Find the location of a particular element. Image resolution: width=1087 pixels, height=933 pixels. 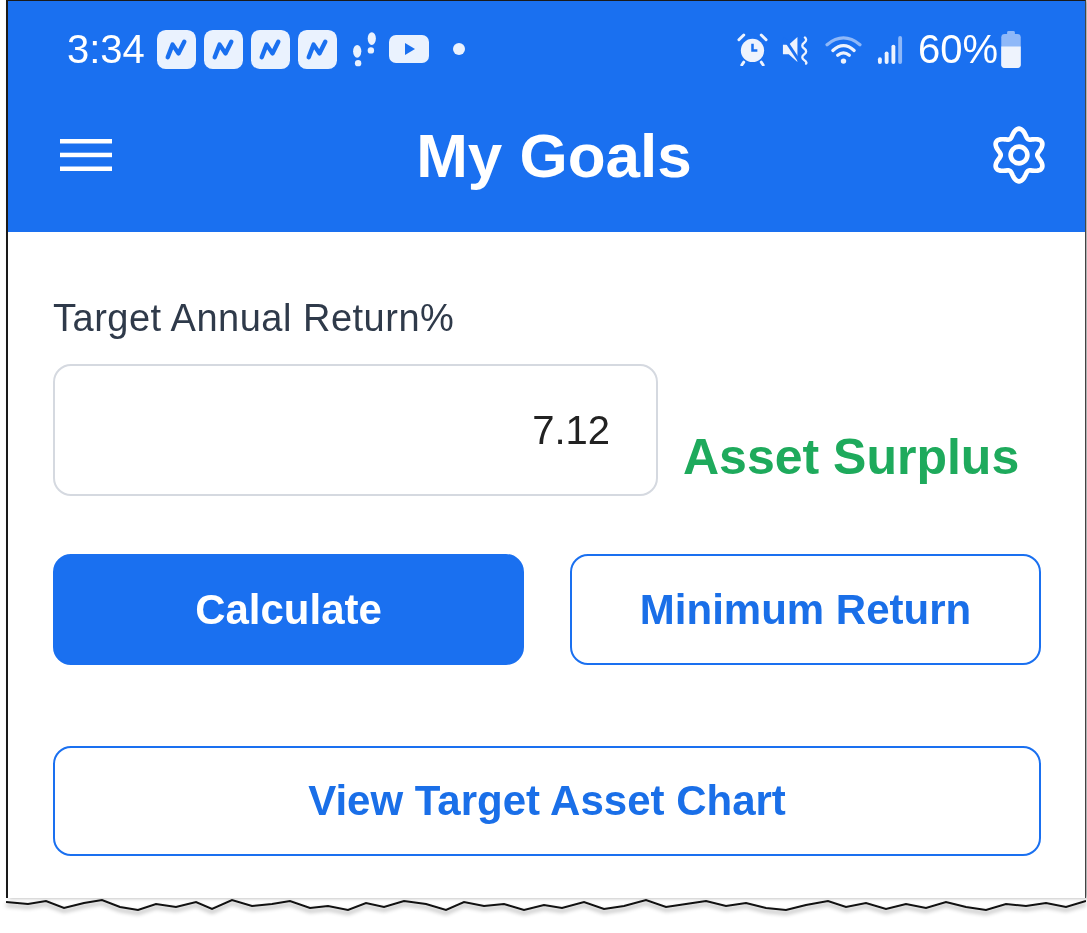

calculate-button: Calculate is located at coordinates (288, 609).